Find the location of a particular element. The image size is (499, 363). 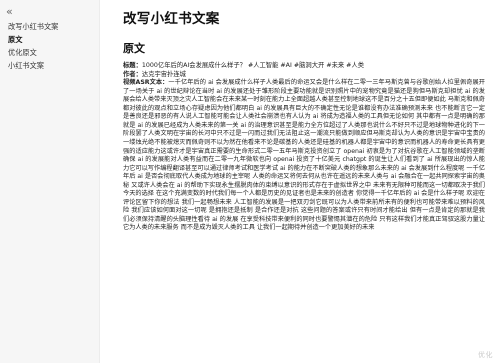

meta-author-value: 达克宇宙扑连城 is located at coordinates (163, 74).